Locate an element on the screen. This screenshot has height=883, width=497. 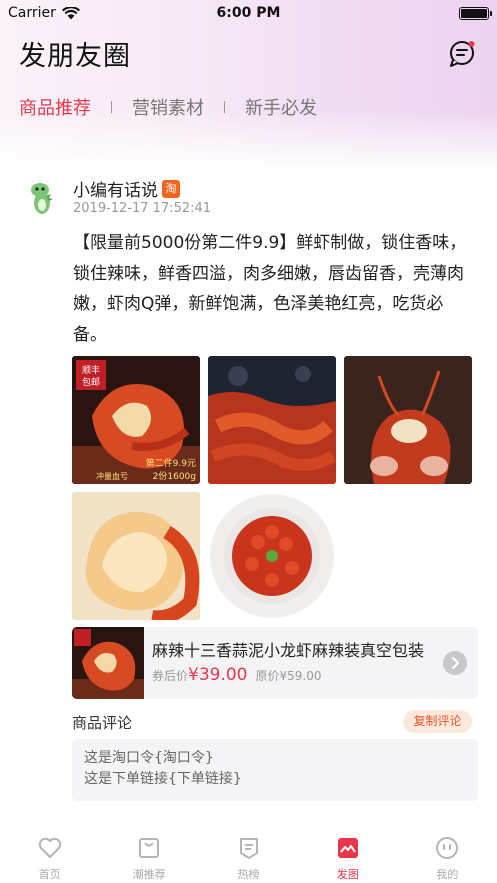
list-icon is located at coordinates (248, 848).